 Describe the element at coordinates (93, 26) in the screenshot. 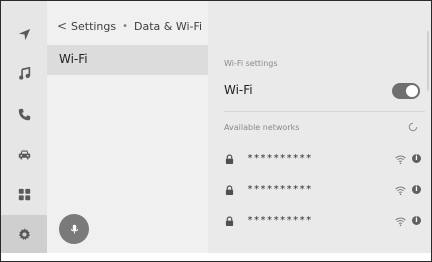

I see `breadcrumb-parent: Settings` at that location.